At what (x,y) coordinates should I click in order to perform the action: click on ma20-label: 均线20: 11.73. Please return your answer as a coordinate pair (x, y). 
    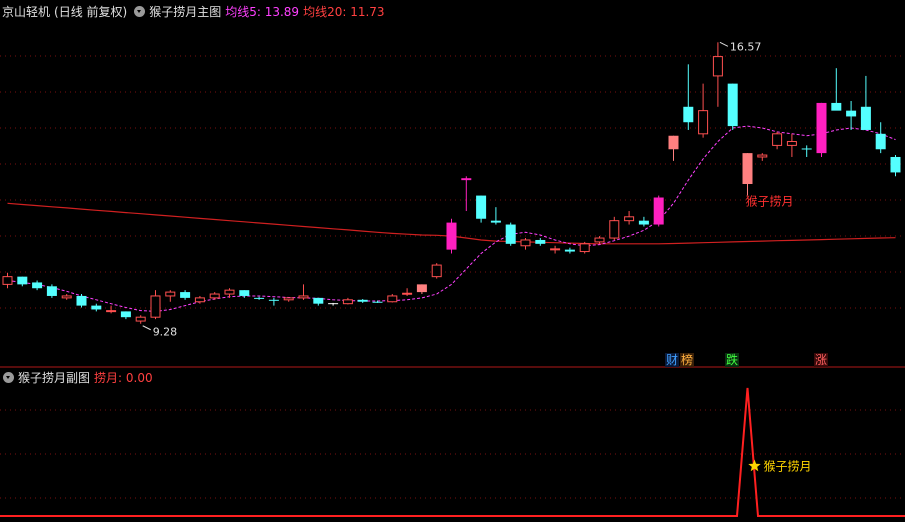
    Looking at the image, I should click on (344, 11).